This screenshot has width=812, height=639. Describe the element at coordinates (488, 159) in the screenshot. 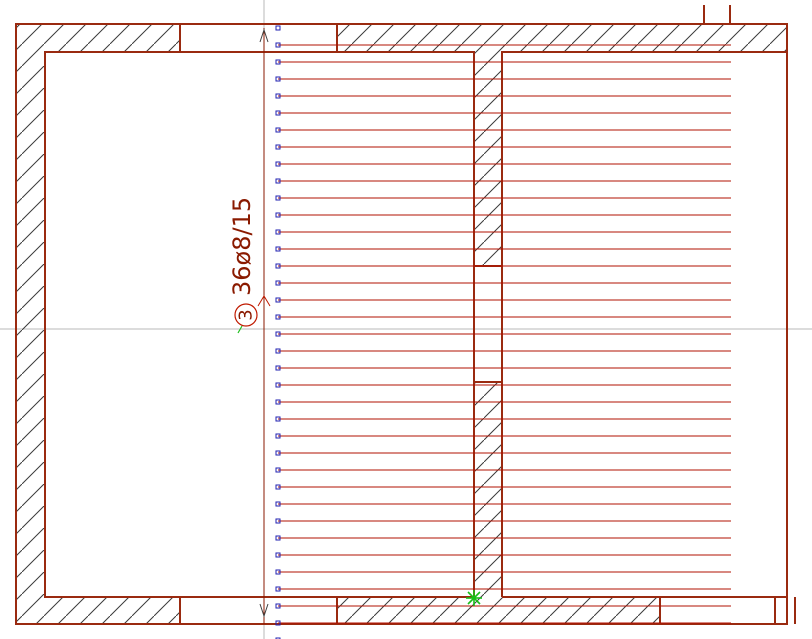

I see `central-beam-upper` at that location.